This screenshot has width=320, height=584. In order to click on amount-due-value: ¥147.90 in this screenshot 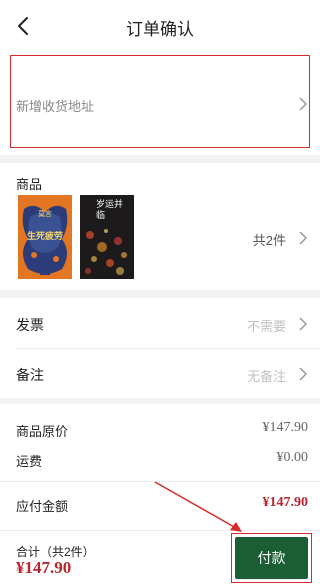, I will do `click(285, 502)`.